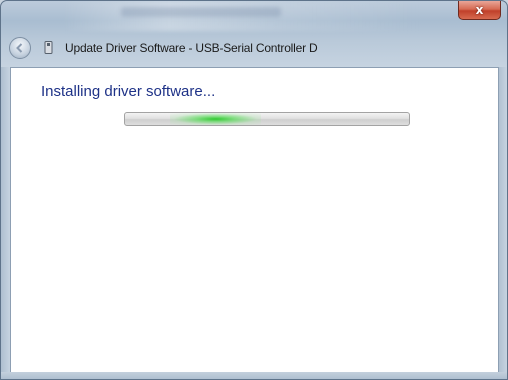  I want to click on bottom-frame, so click(254, 375).